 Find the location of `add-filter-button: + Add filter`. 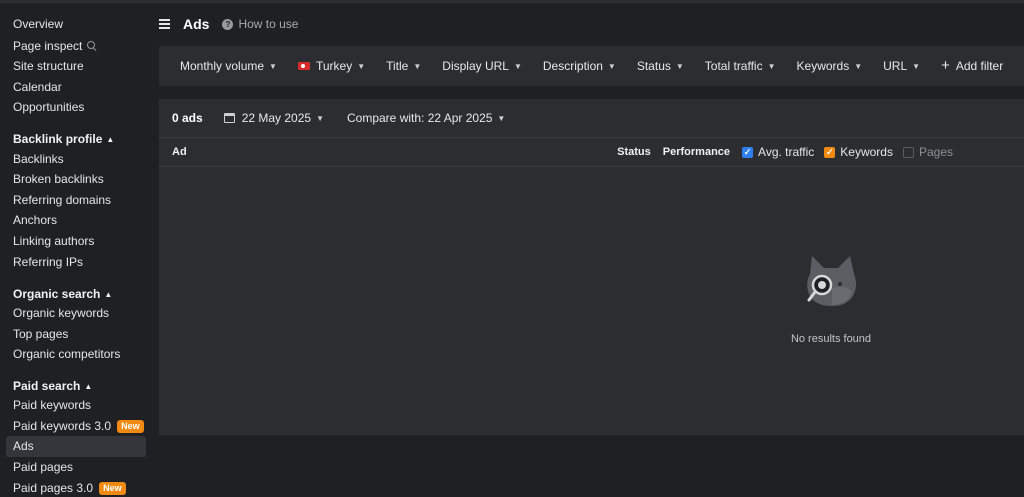

add-filter-button: + Add filter is located at coordinates (972, 65).